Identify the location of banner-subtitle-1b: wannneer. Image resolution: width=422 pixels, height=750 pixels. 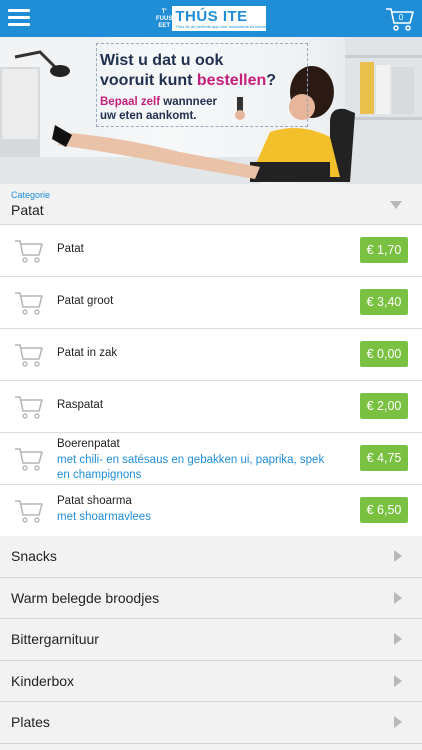
(190, 102).